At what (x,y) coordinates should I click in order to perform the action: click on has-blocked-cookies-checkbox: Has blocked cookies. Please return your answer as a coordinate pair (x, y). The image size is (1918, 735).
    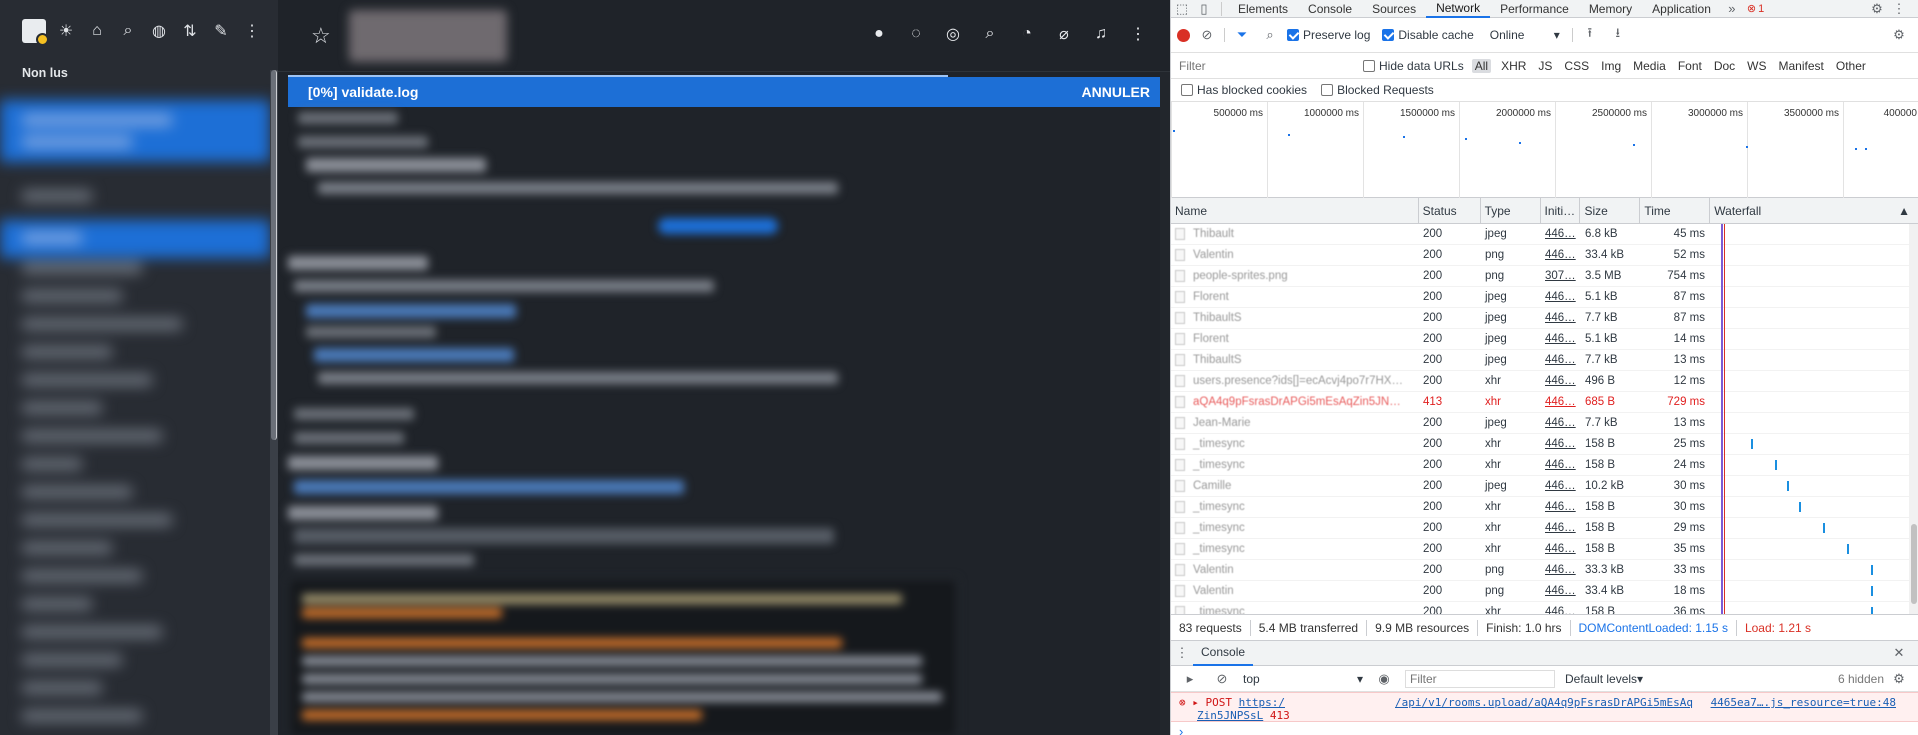
    Looking at the image, I should click on (1244, 90).